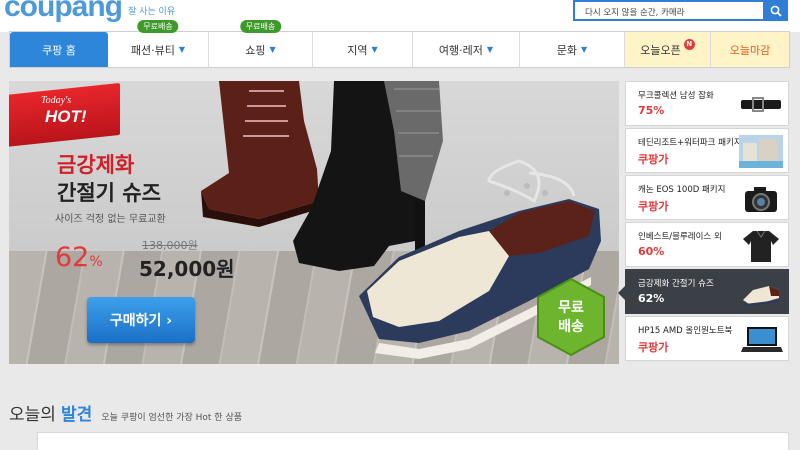  What do you see at coordinates (651, 251) in the screenshot?
I see `deal-value: 60%` at bounding box center [651, 251].